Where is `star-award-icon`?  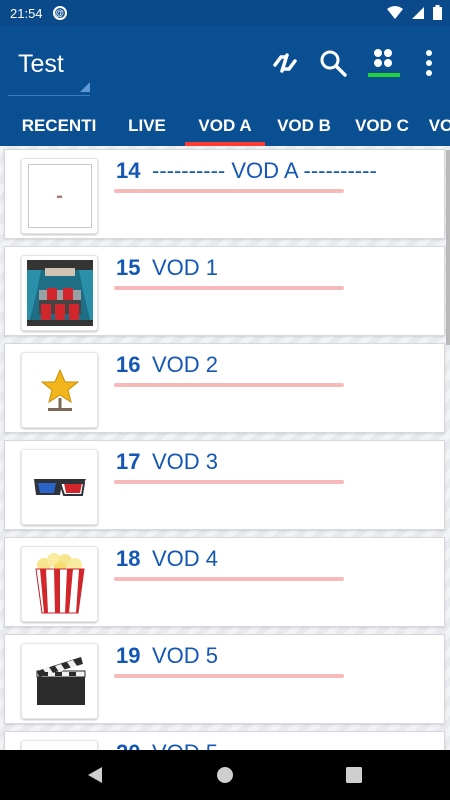
star-award-icon is located at coordinates (59, 389).